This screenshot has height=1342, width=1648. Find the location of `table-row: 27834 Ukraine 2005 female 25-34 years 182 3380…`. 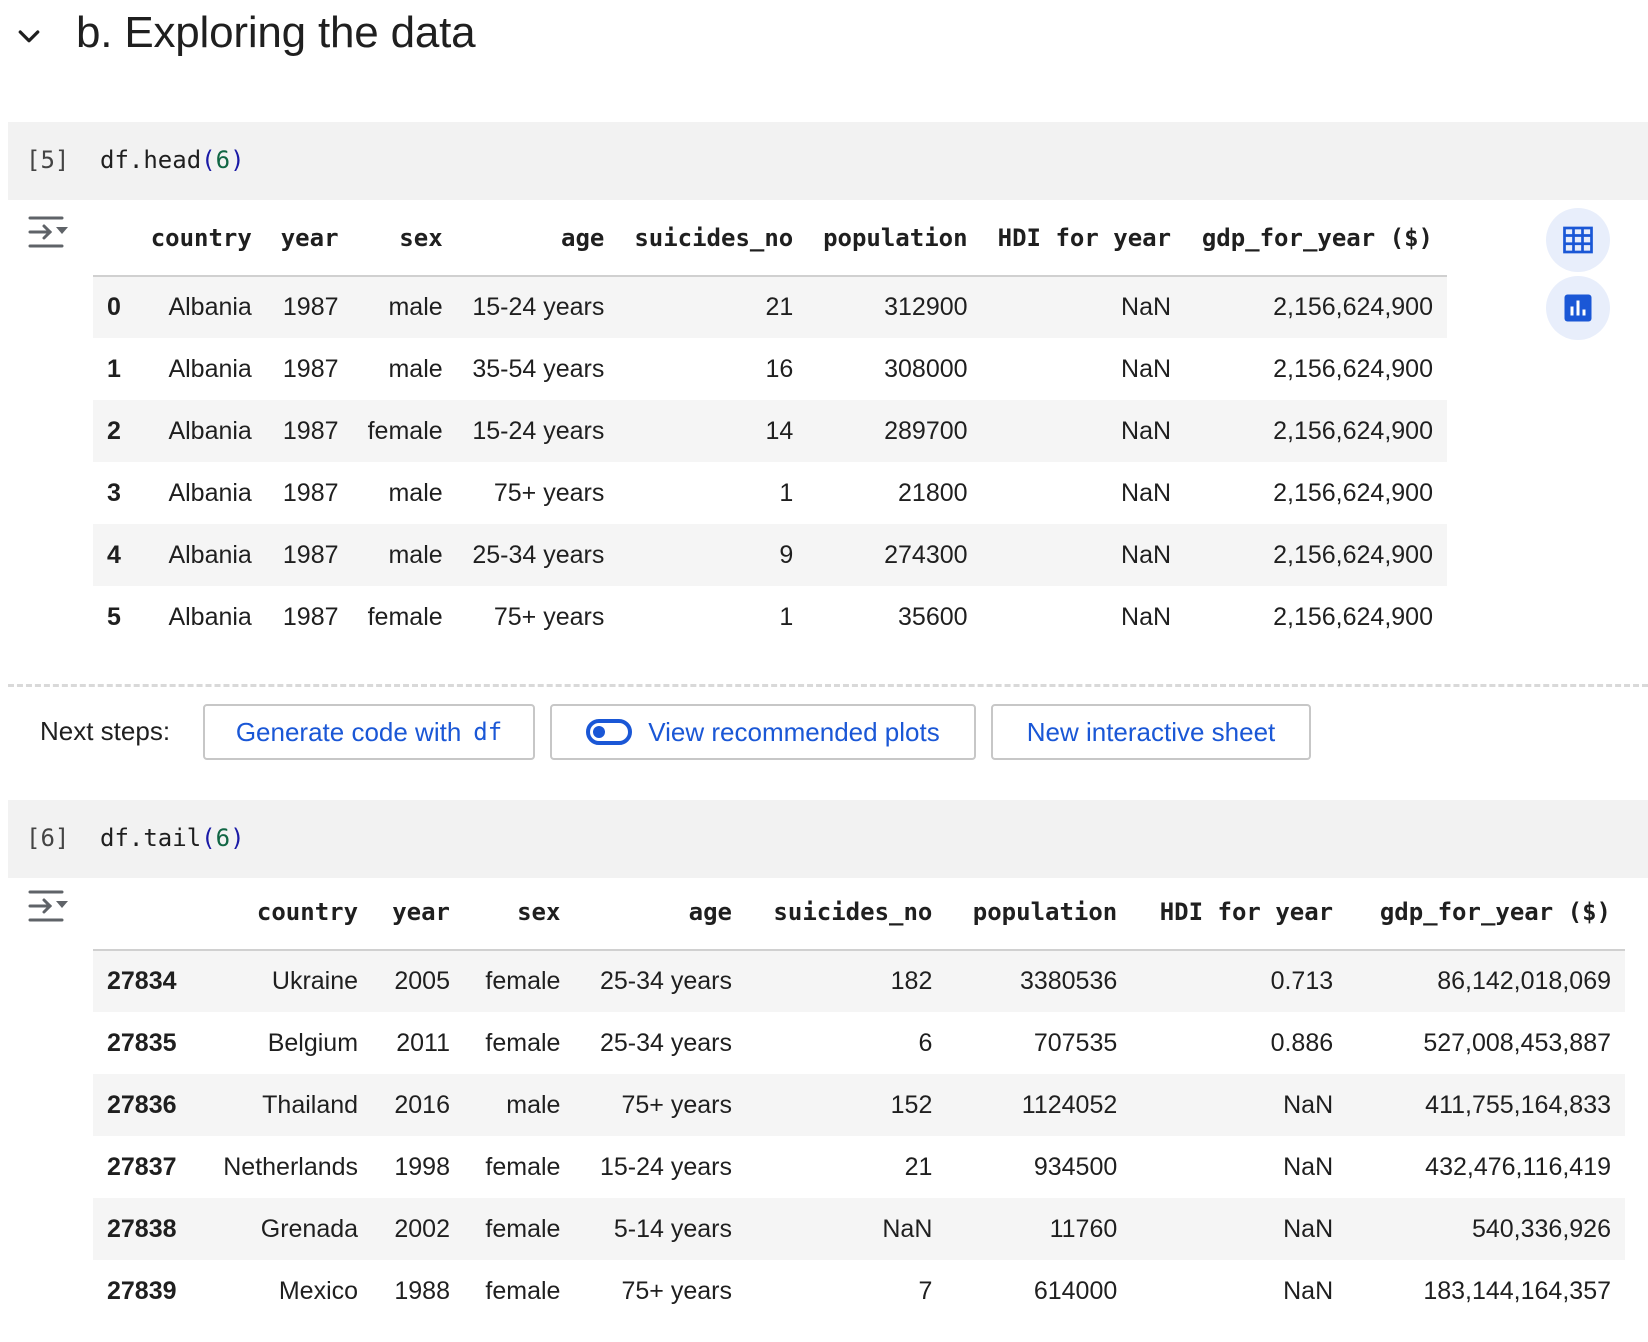

table-row: 27834 Ukraine 2005 female 25-34 years 182 3380… is located at coordinates (859, 981).